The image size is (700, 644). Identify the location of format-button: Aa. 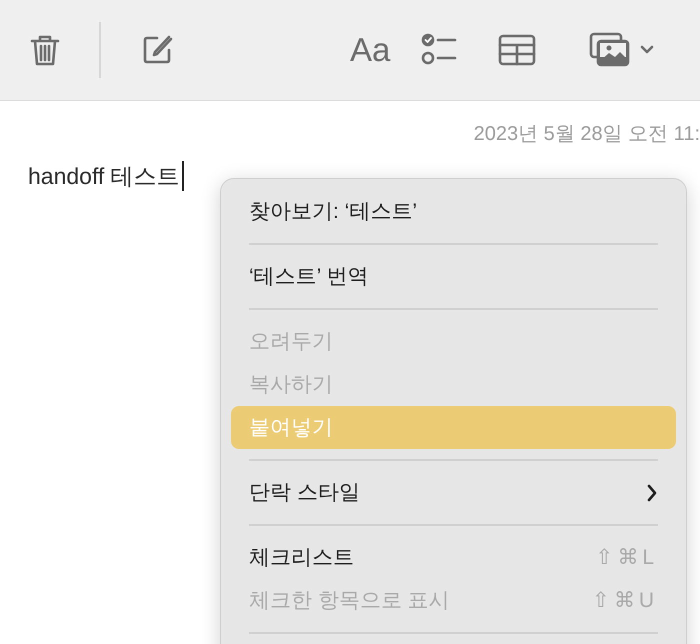
(370, 50).